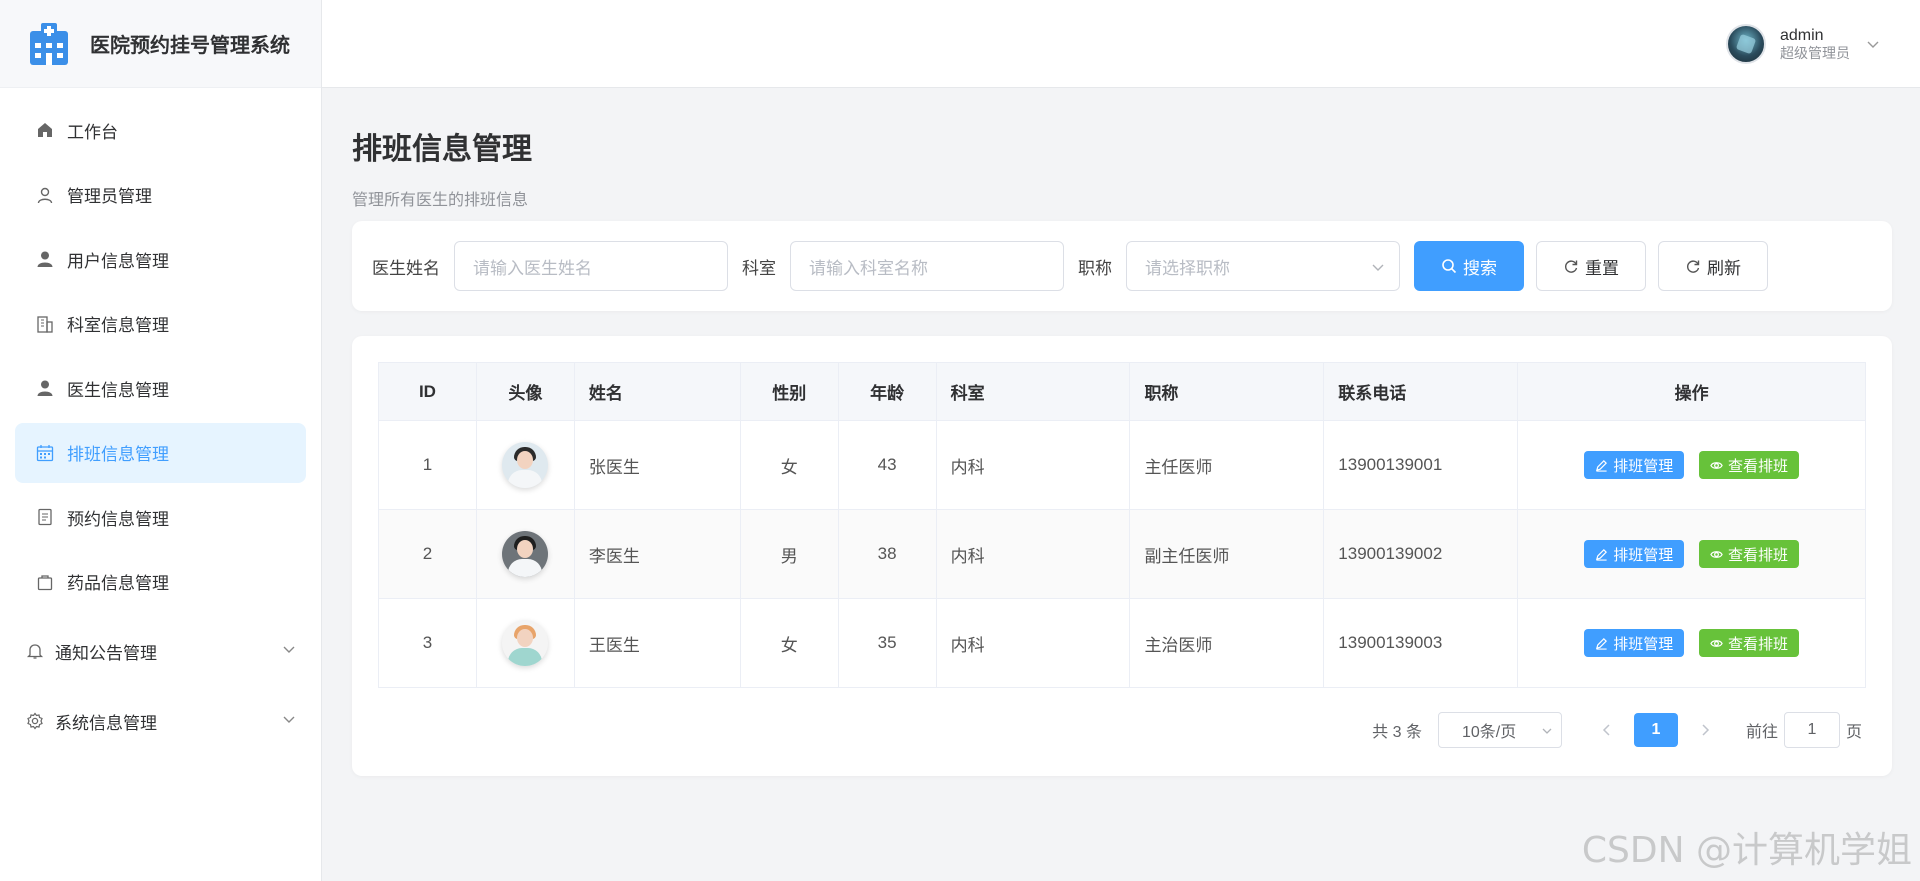 The width and height of the screenshot is (1920, 881). I want to click on building-icon, so click(45, 324).